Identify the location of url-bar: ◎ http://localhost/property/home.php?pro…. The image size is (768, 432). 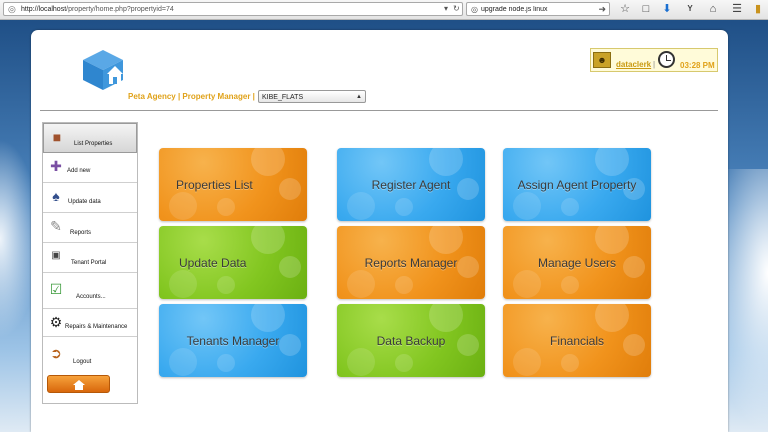
(233, 9).